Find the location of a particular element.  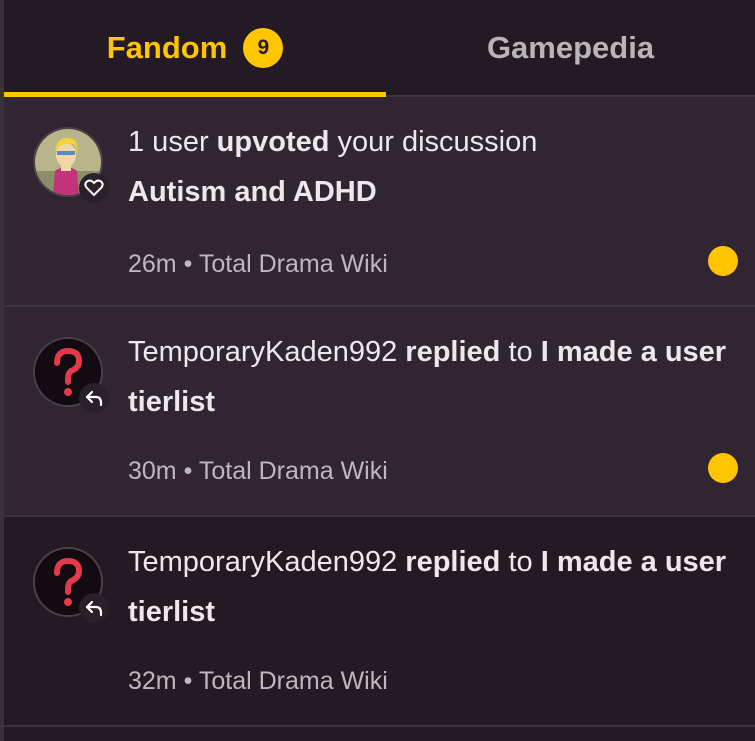

notification-meta: 32m • Total Drama Wiki is located at coordinates (258, 681).